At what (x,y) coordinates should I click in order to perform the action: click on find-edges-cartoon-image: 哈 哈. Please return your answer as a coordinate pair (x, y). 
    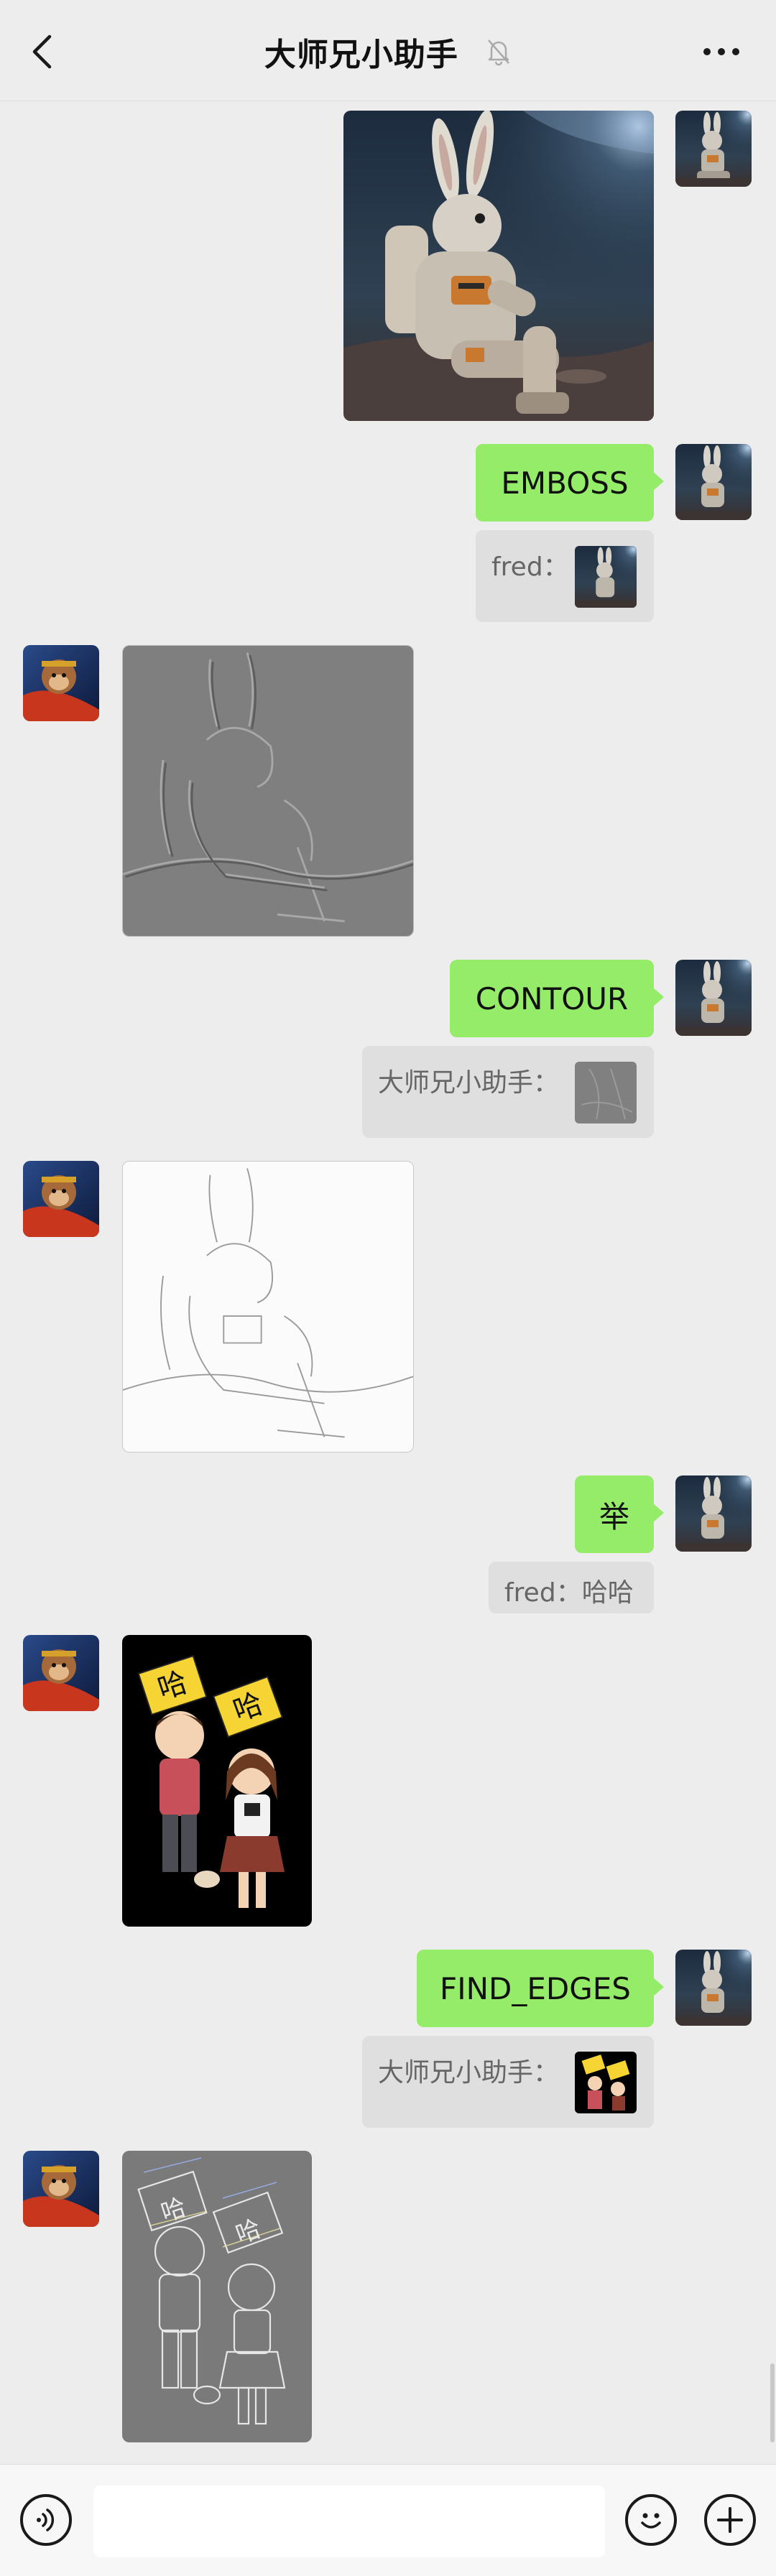
    Looking at the image, I should click on (217, 2296).